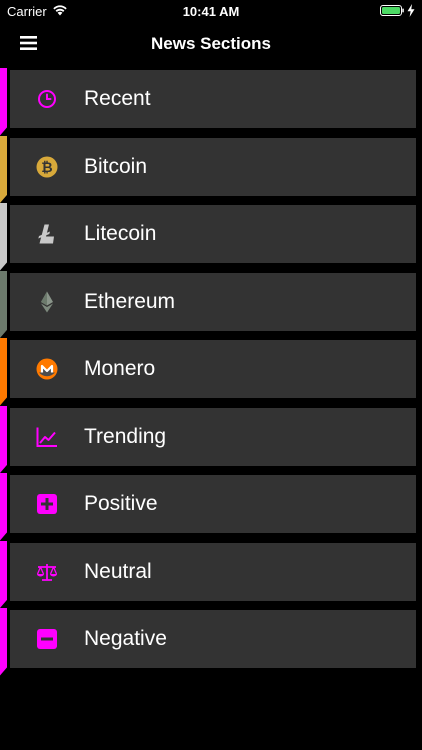 The height and width of the screenshot is (750, 422). Describe the element at coordinates (125, 638) in the screenshot. I see `section-label: Negative` at that location.